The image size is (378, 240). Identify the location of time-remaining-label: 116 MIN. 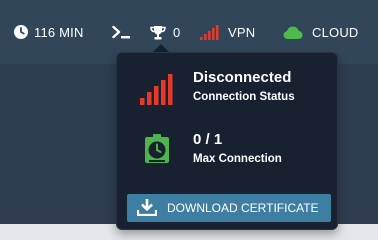
(59, 32).